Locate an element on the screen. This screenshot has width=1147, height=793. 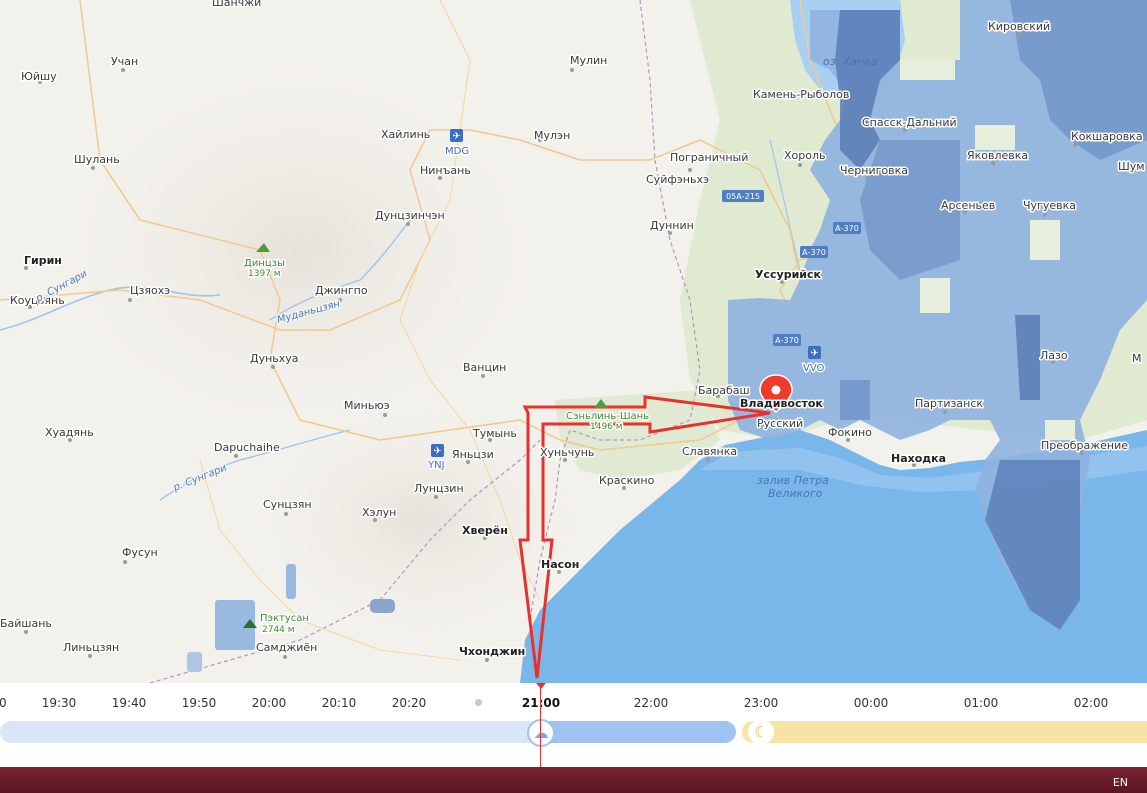
place-kraskino: Краскино is located at coordinates (627, 480).